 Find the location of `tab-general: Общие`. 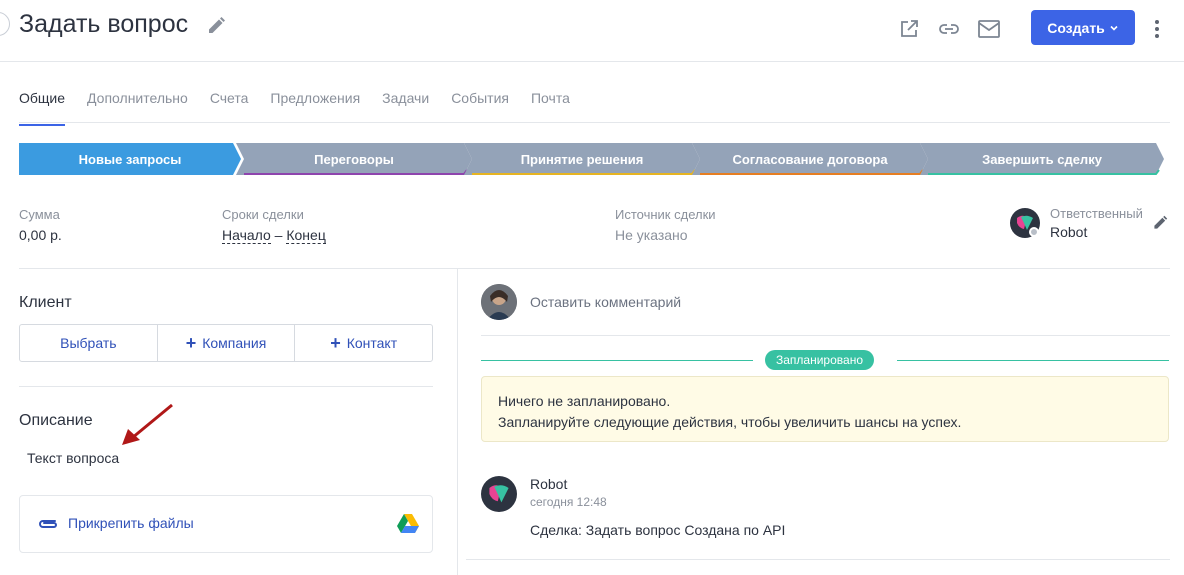

tab-general: Общие is located at coordinates (42, 108).